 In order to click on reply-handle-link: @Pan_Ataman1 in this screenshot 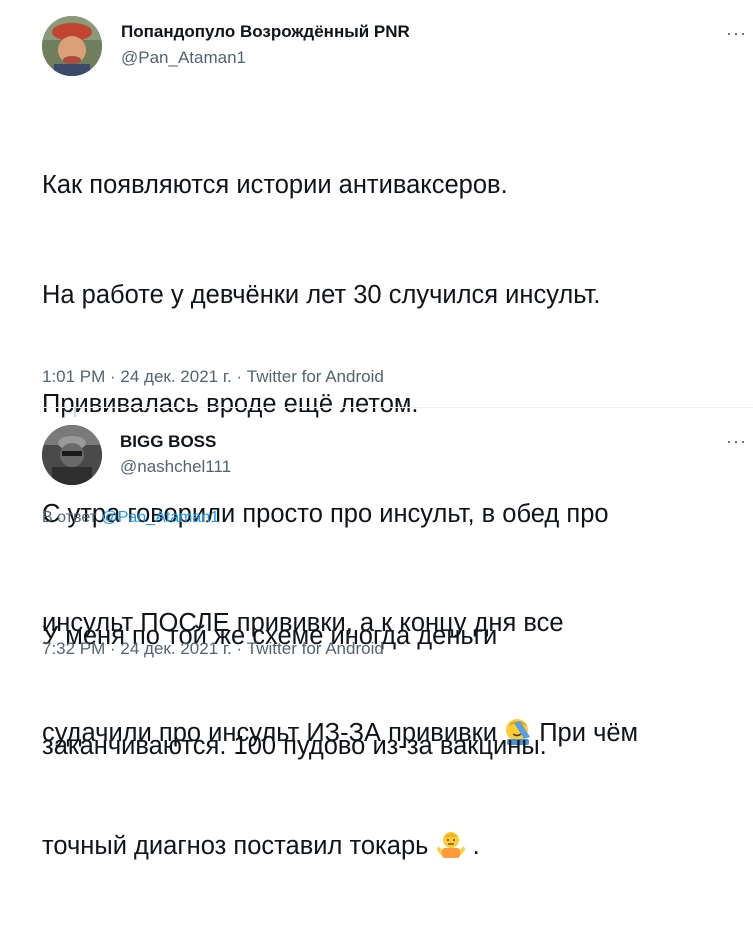, I will do `click(160, 517)`.